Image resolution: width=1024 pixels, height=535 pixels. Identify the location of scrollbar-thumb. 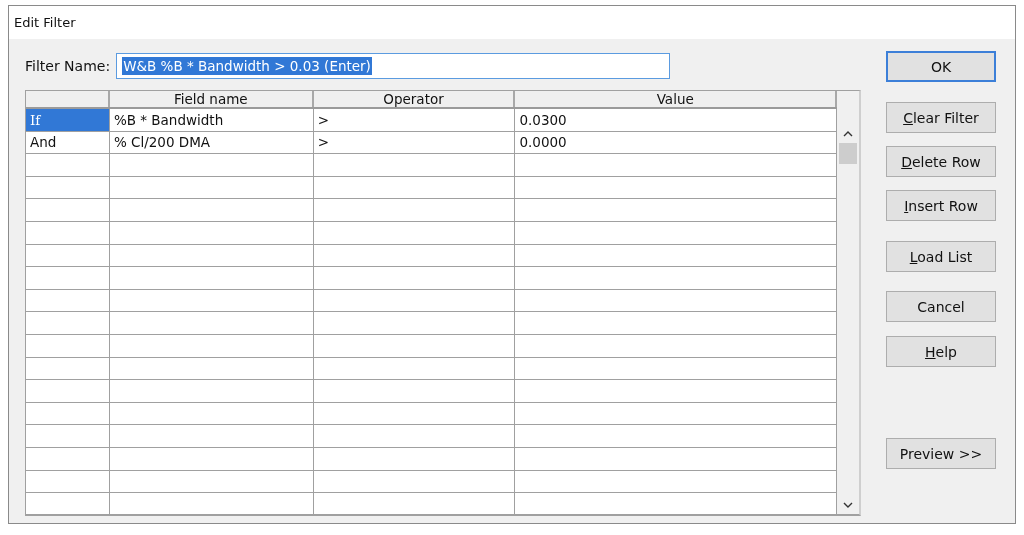
(848, 153).